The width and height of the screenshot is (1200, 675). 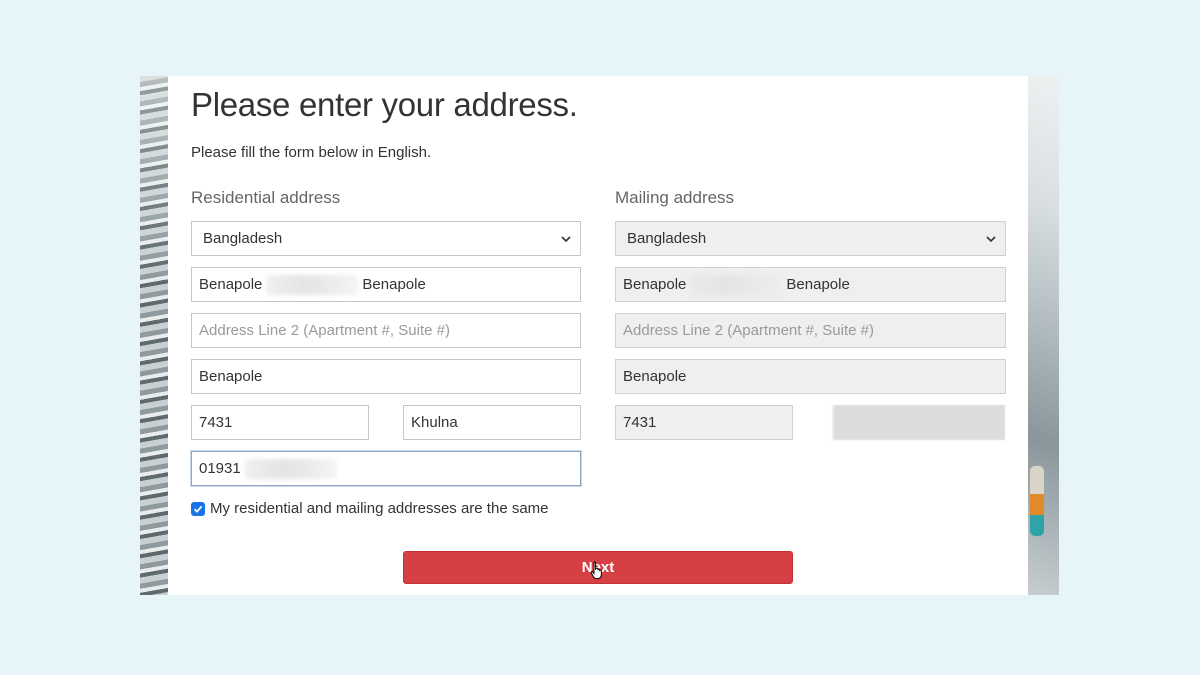 I want to click on mailing-address-line2-input: Address Line 2 (Apartment #, Suite #), so click(x=810, y=330).